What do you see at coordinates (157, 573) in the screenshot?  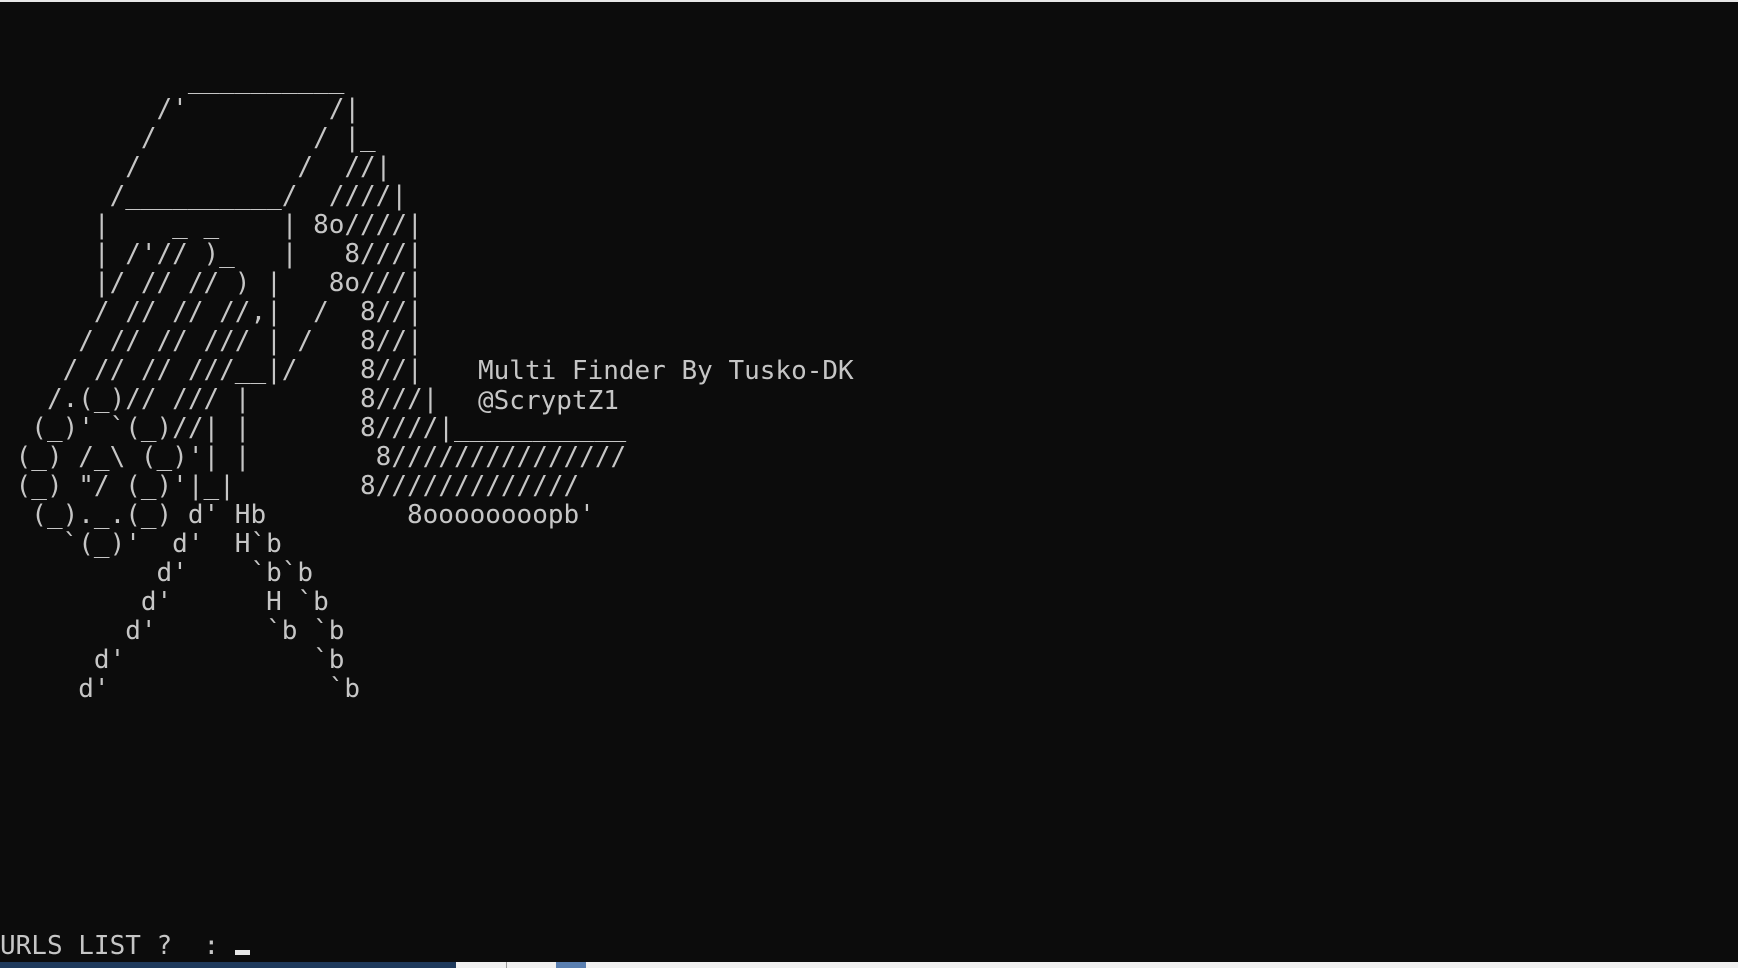 I see `ascii-art-line: d' `b`b` at bounding box center [157, 573].